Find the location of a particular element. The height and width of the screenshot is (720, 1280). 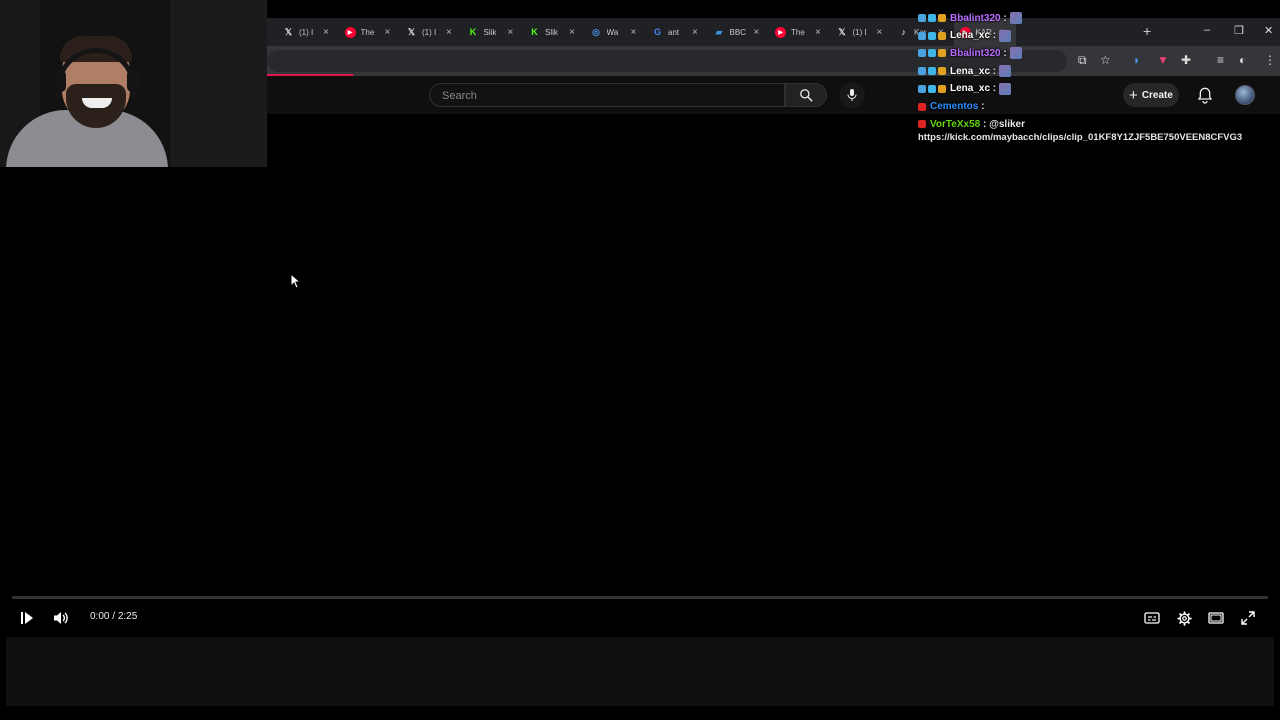

volume-button is located at coordinates (61, 618).